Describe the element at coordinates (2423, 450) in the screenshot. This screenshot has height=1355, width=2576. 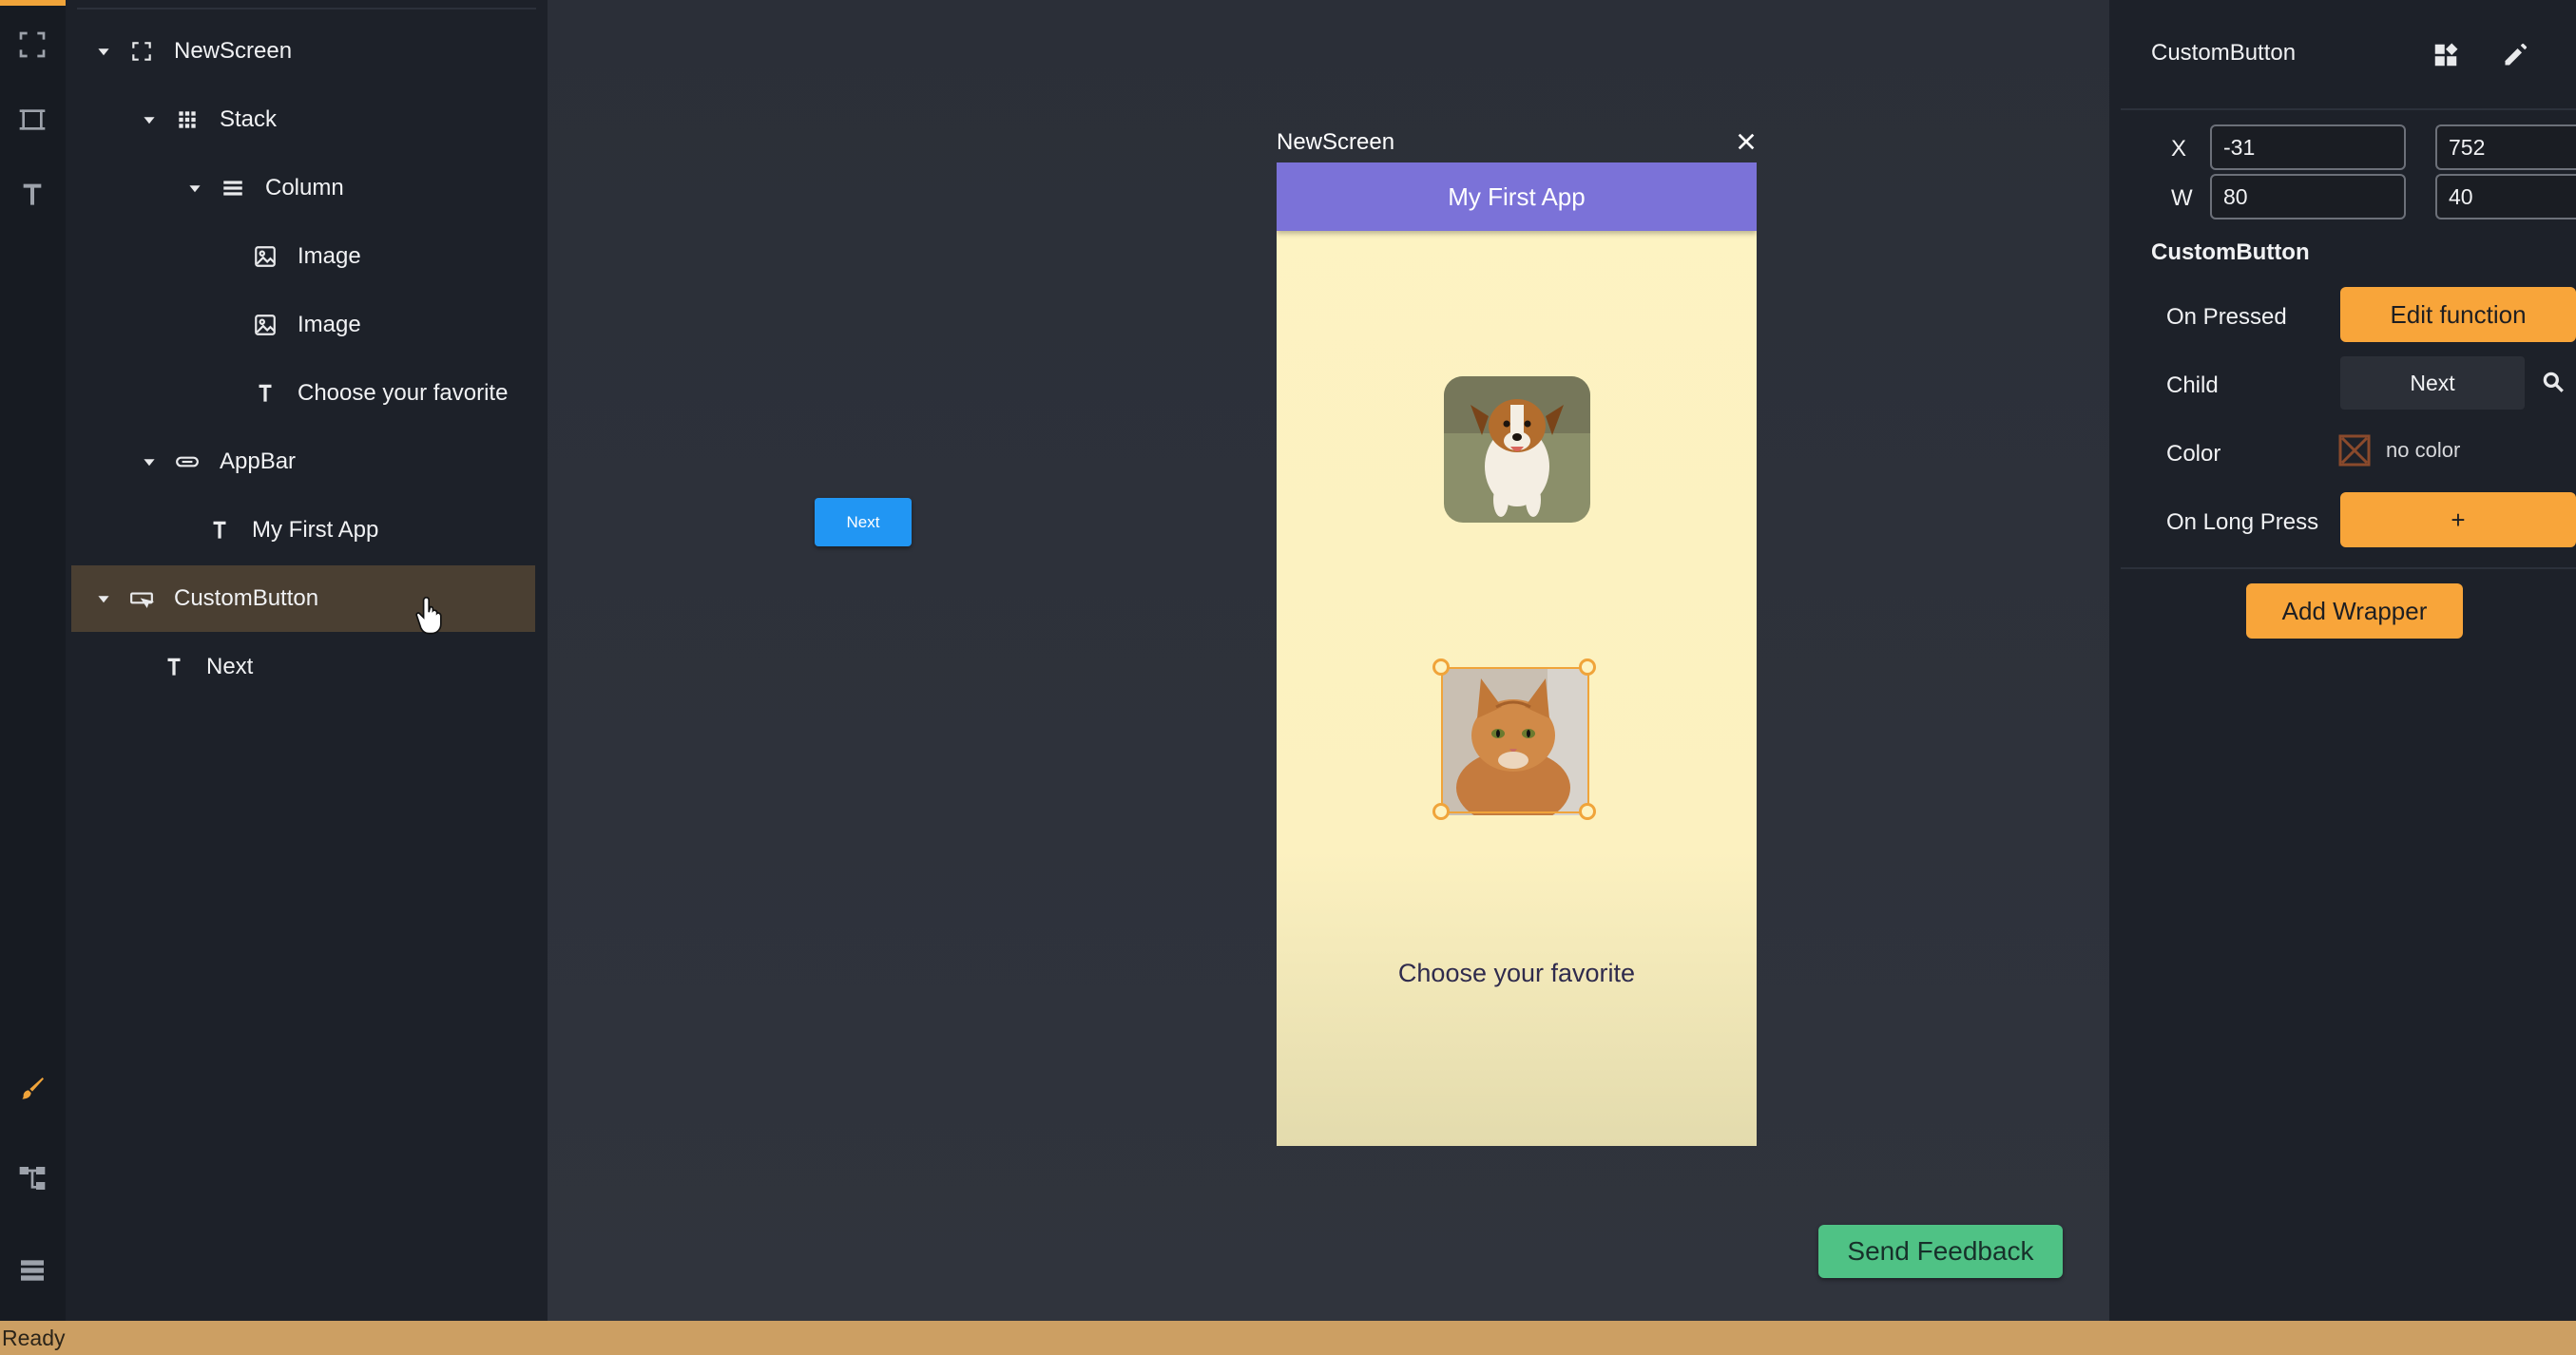
I see `color-value: no color` at that location.